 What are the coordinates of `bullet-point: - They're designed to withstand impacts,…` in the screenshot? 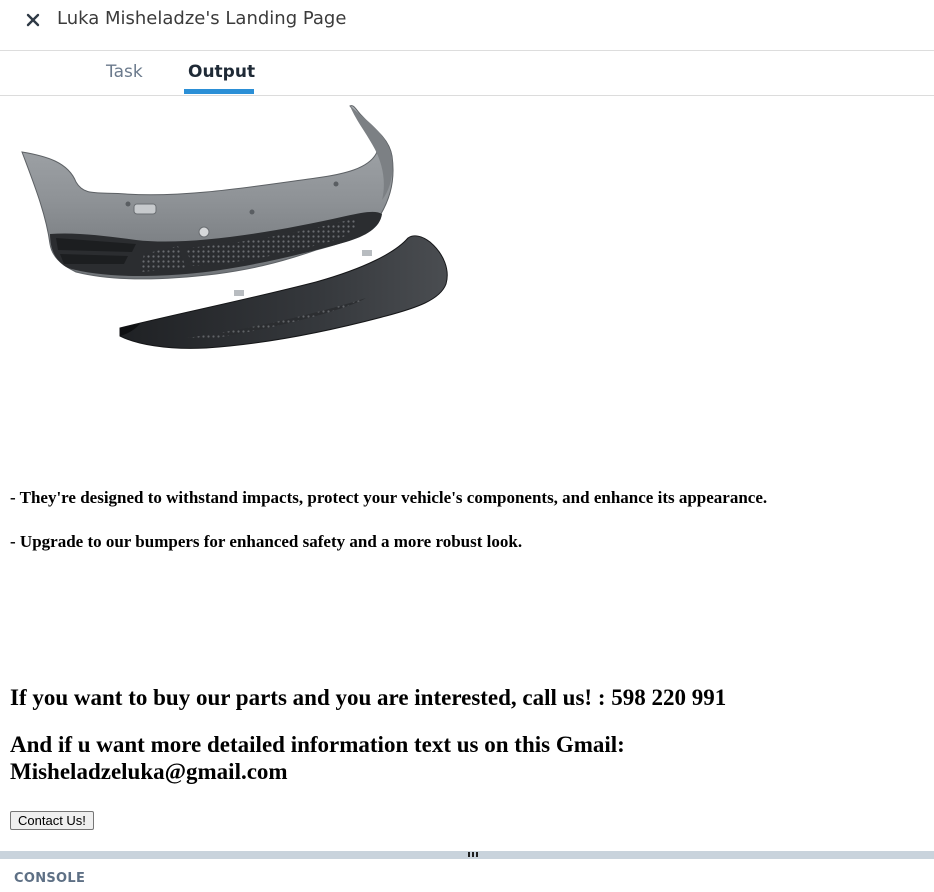 It's located at (389, 497).